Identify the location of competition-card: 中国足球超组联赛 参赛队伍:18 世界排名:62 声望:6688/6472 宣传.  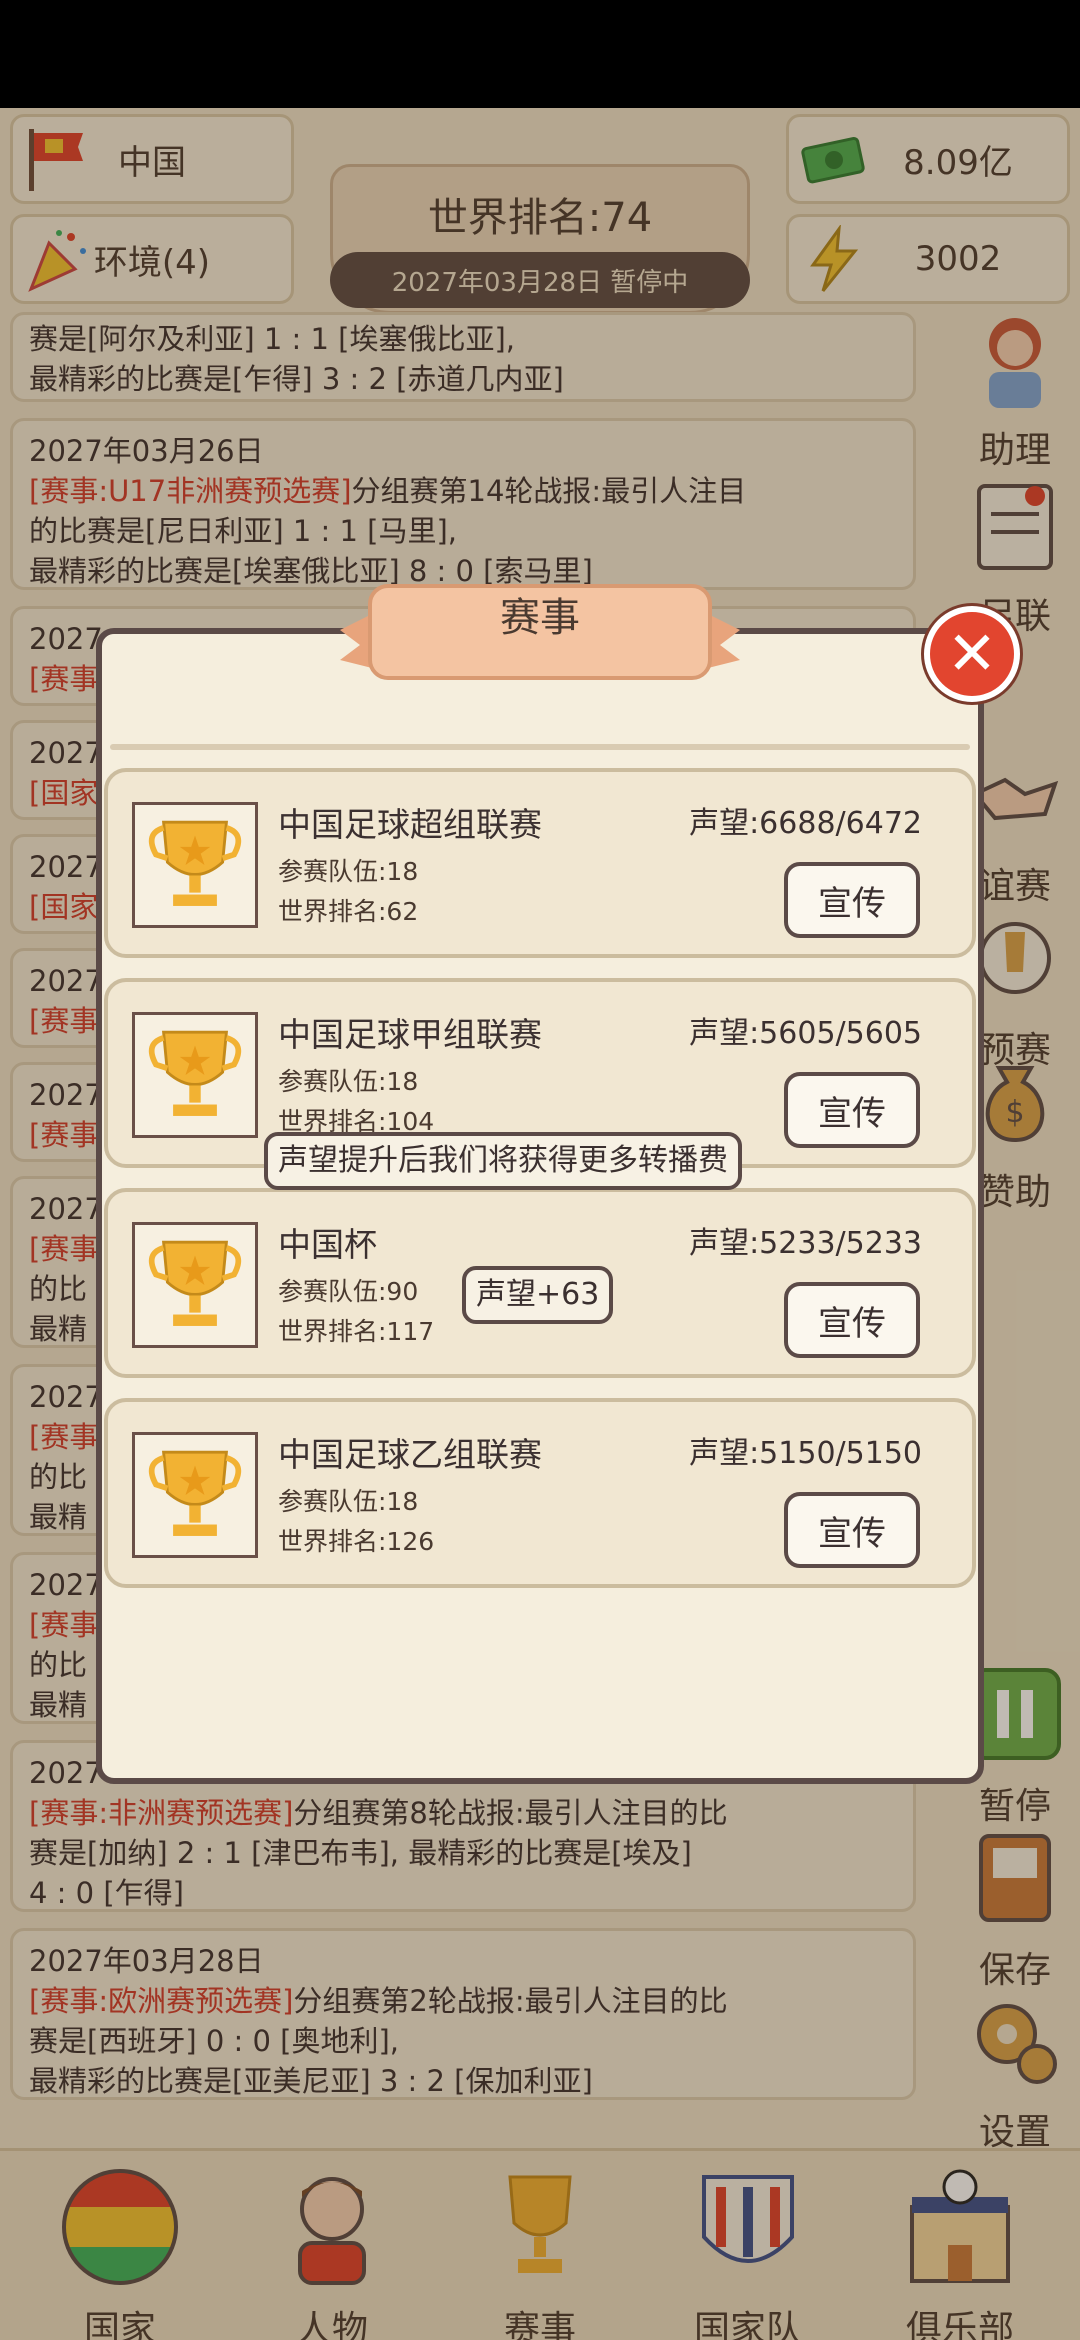
(540, 863).